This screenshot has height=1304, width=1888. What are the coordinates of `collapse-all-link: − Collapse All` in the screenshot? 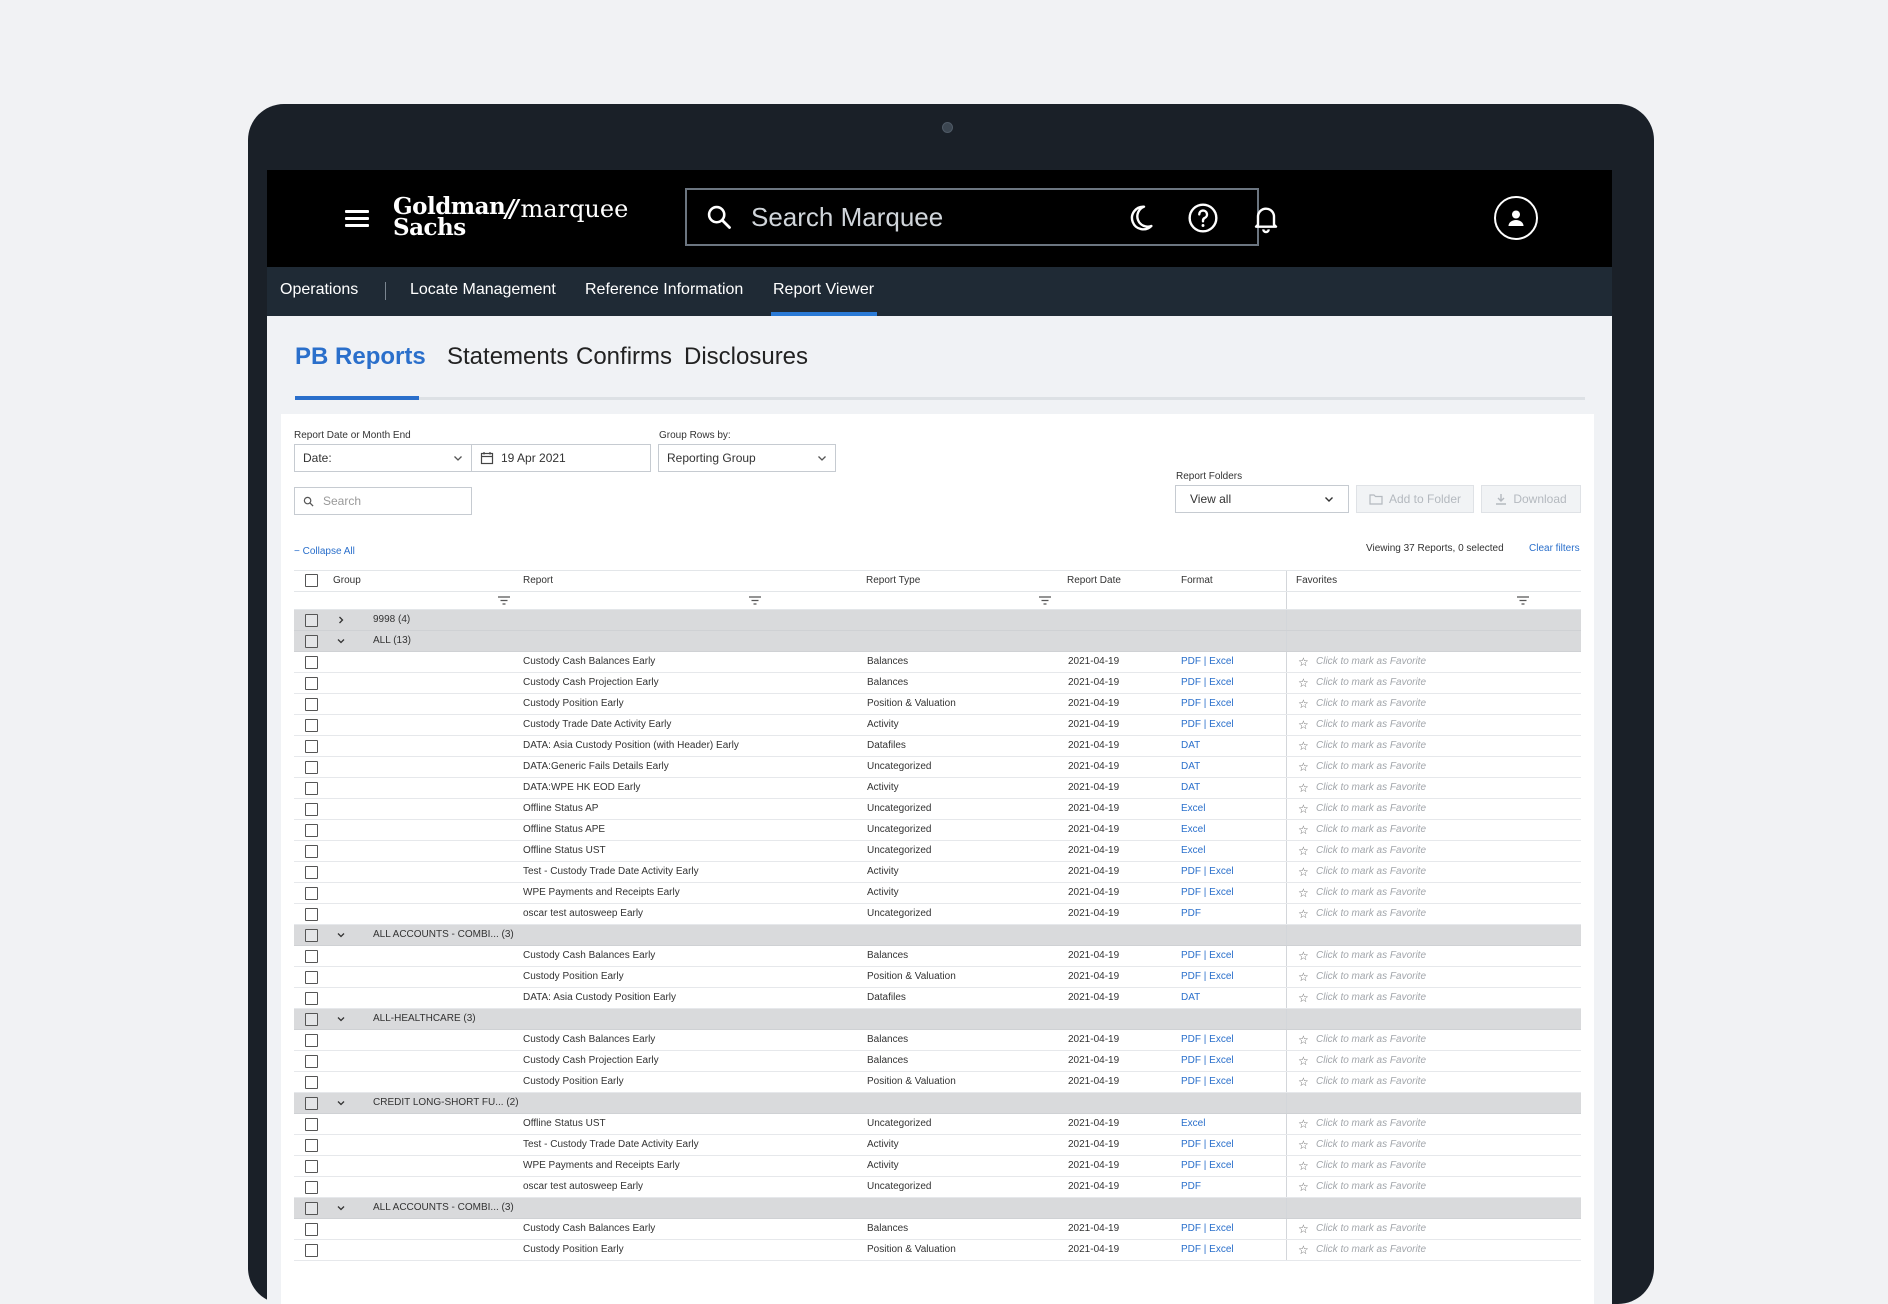 It's located at (324, 551).